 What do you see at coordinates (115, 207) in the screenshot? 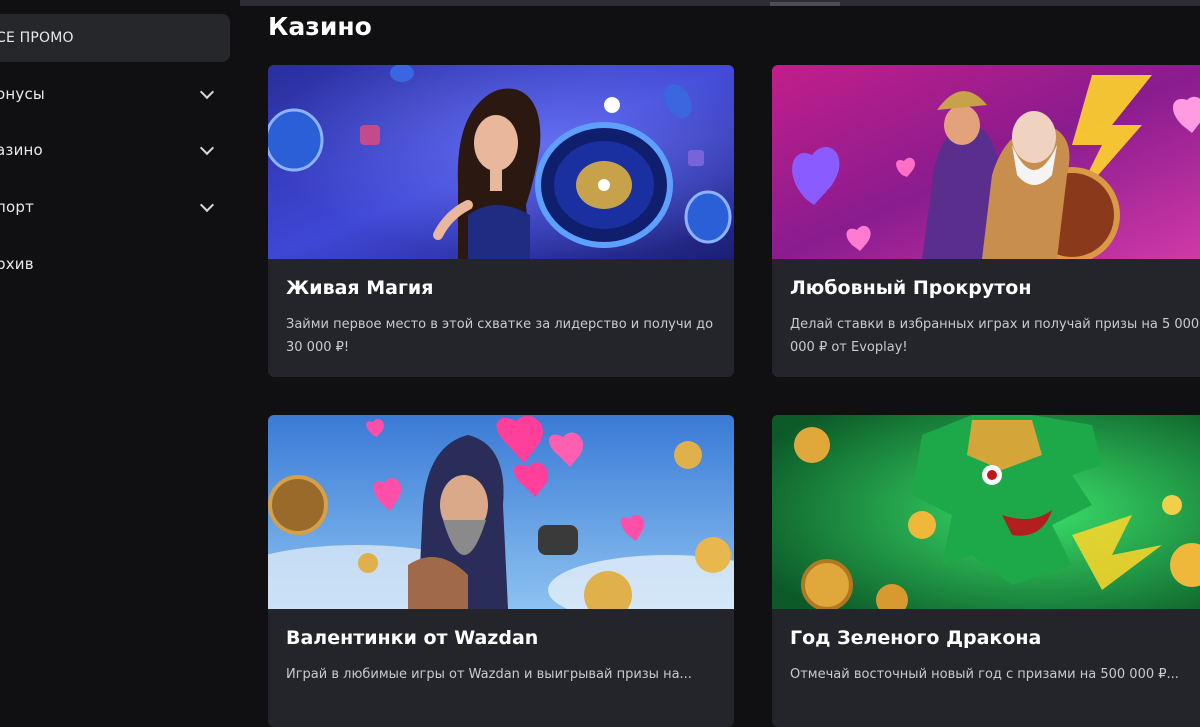
I see `sidebar-item-sport: порт` at bounding box center [115, 207].